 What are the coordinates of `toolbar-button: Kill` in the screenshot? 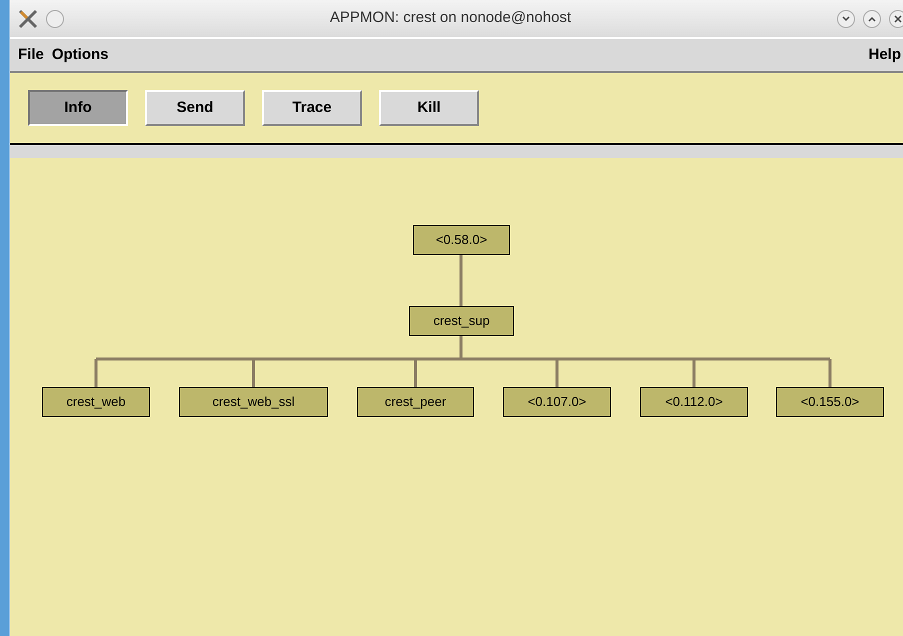 It's located at (429, 108).